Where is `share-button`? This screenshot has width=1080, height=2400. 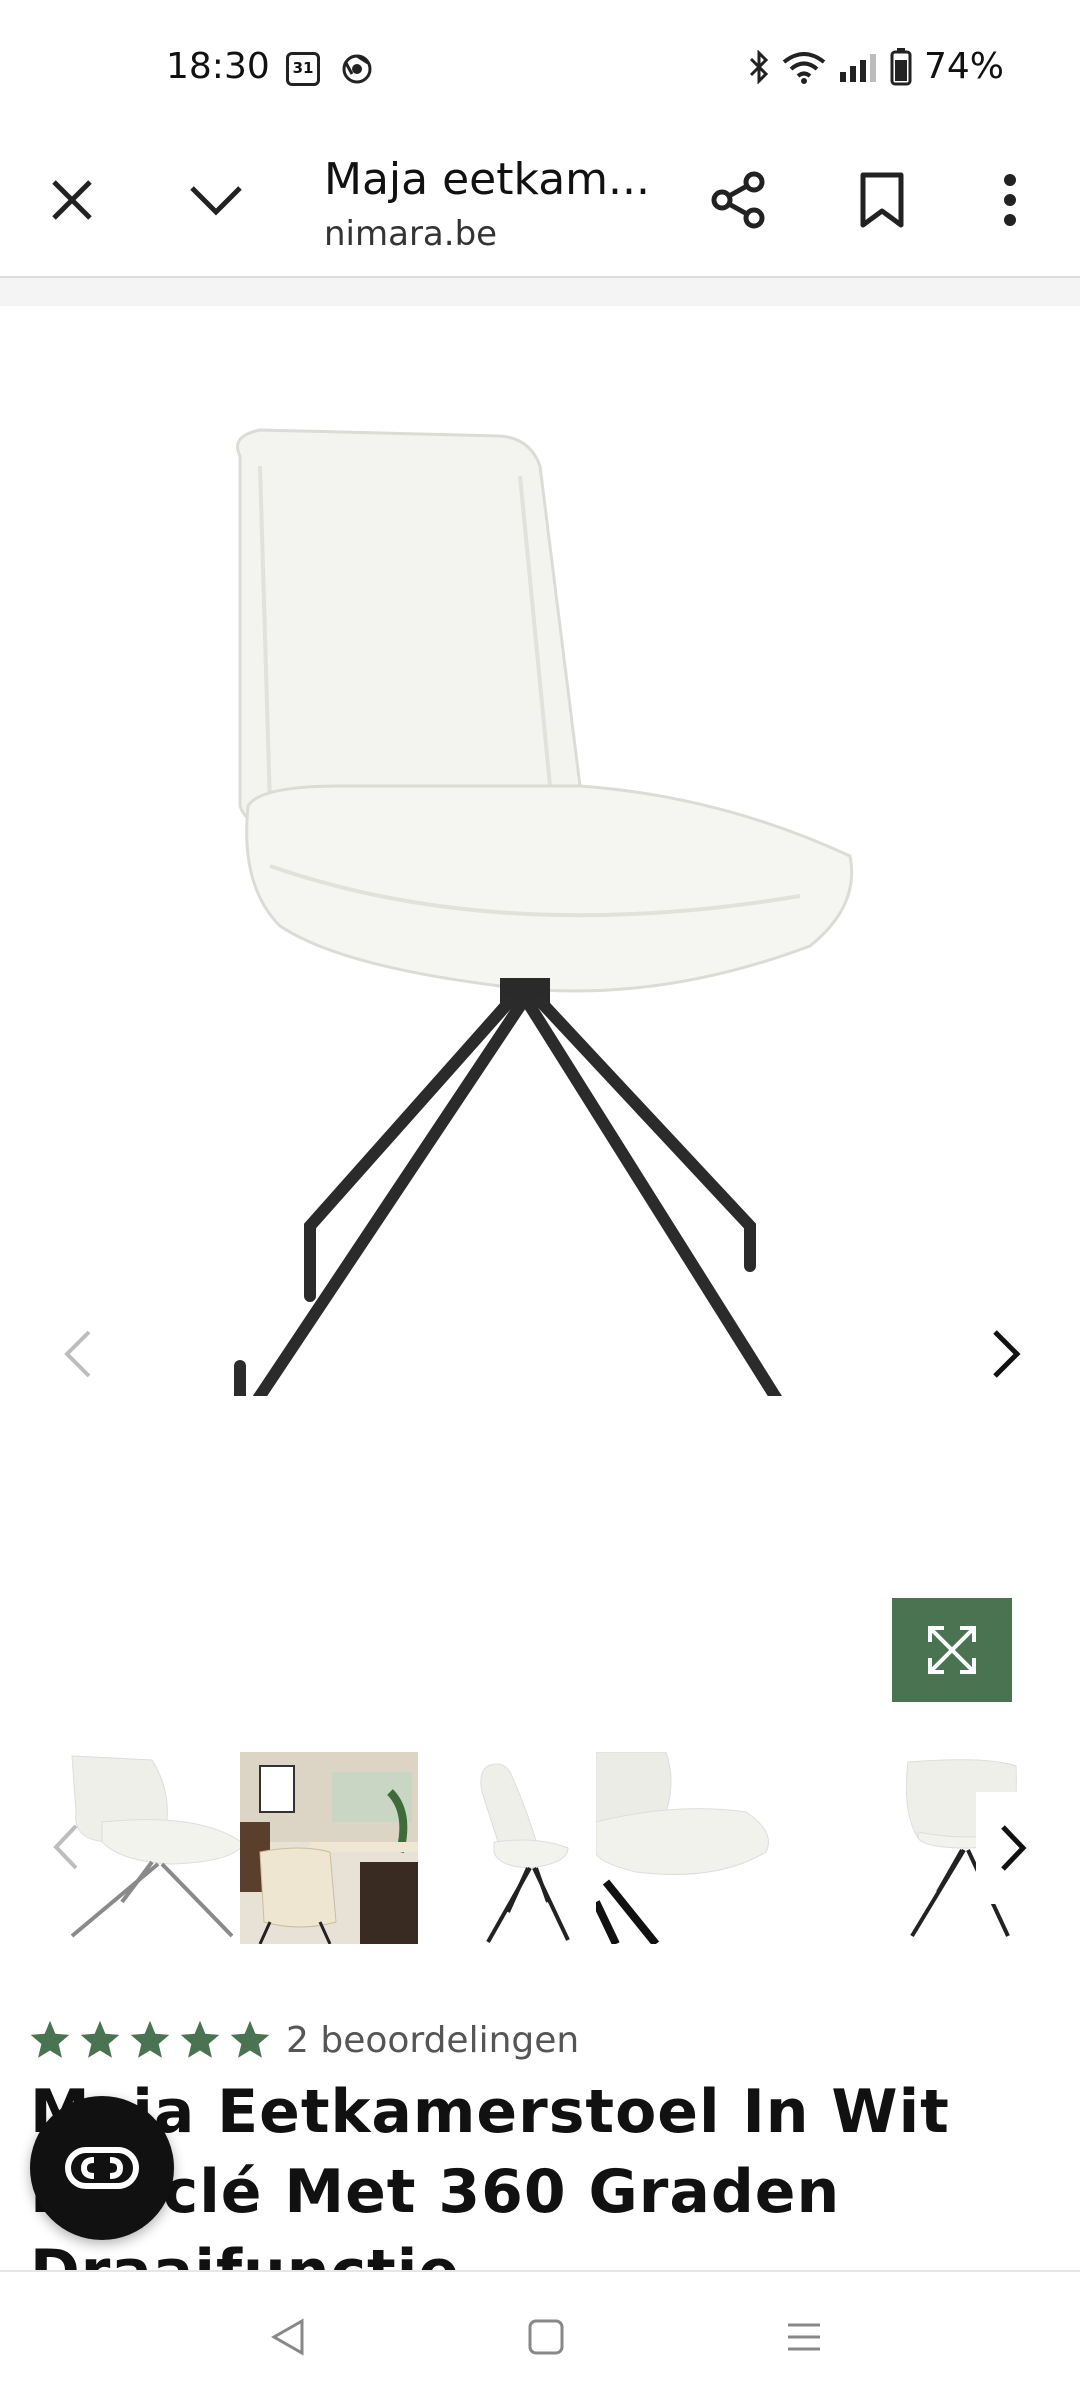 share-button is located at coordinates (738, 200).